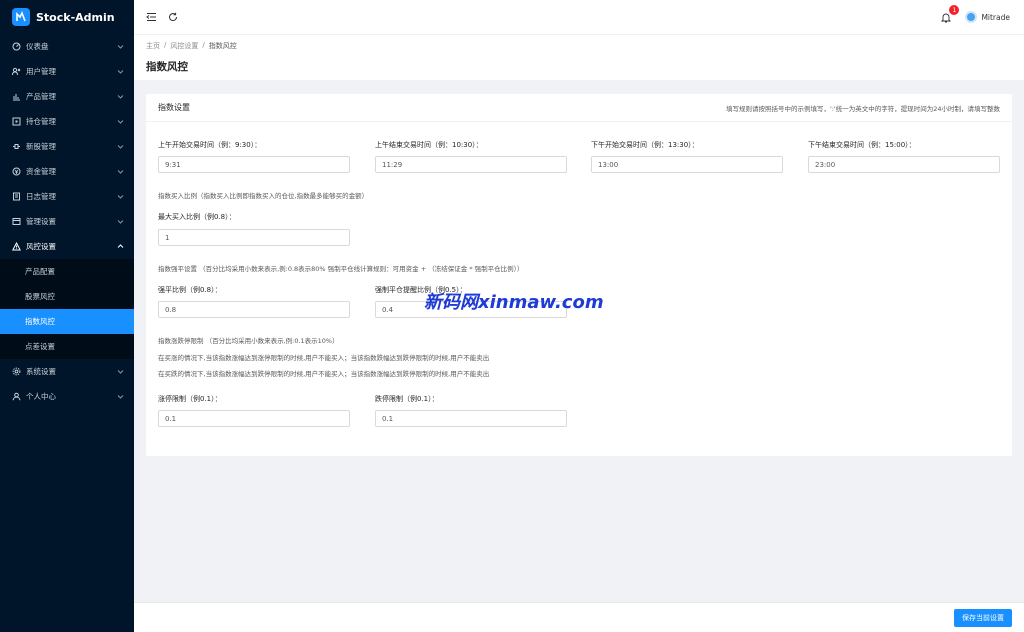 The image size is (1024, 632). I want to click on sidebar-item-label: 产品管理, so click(41, 96).